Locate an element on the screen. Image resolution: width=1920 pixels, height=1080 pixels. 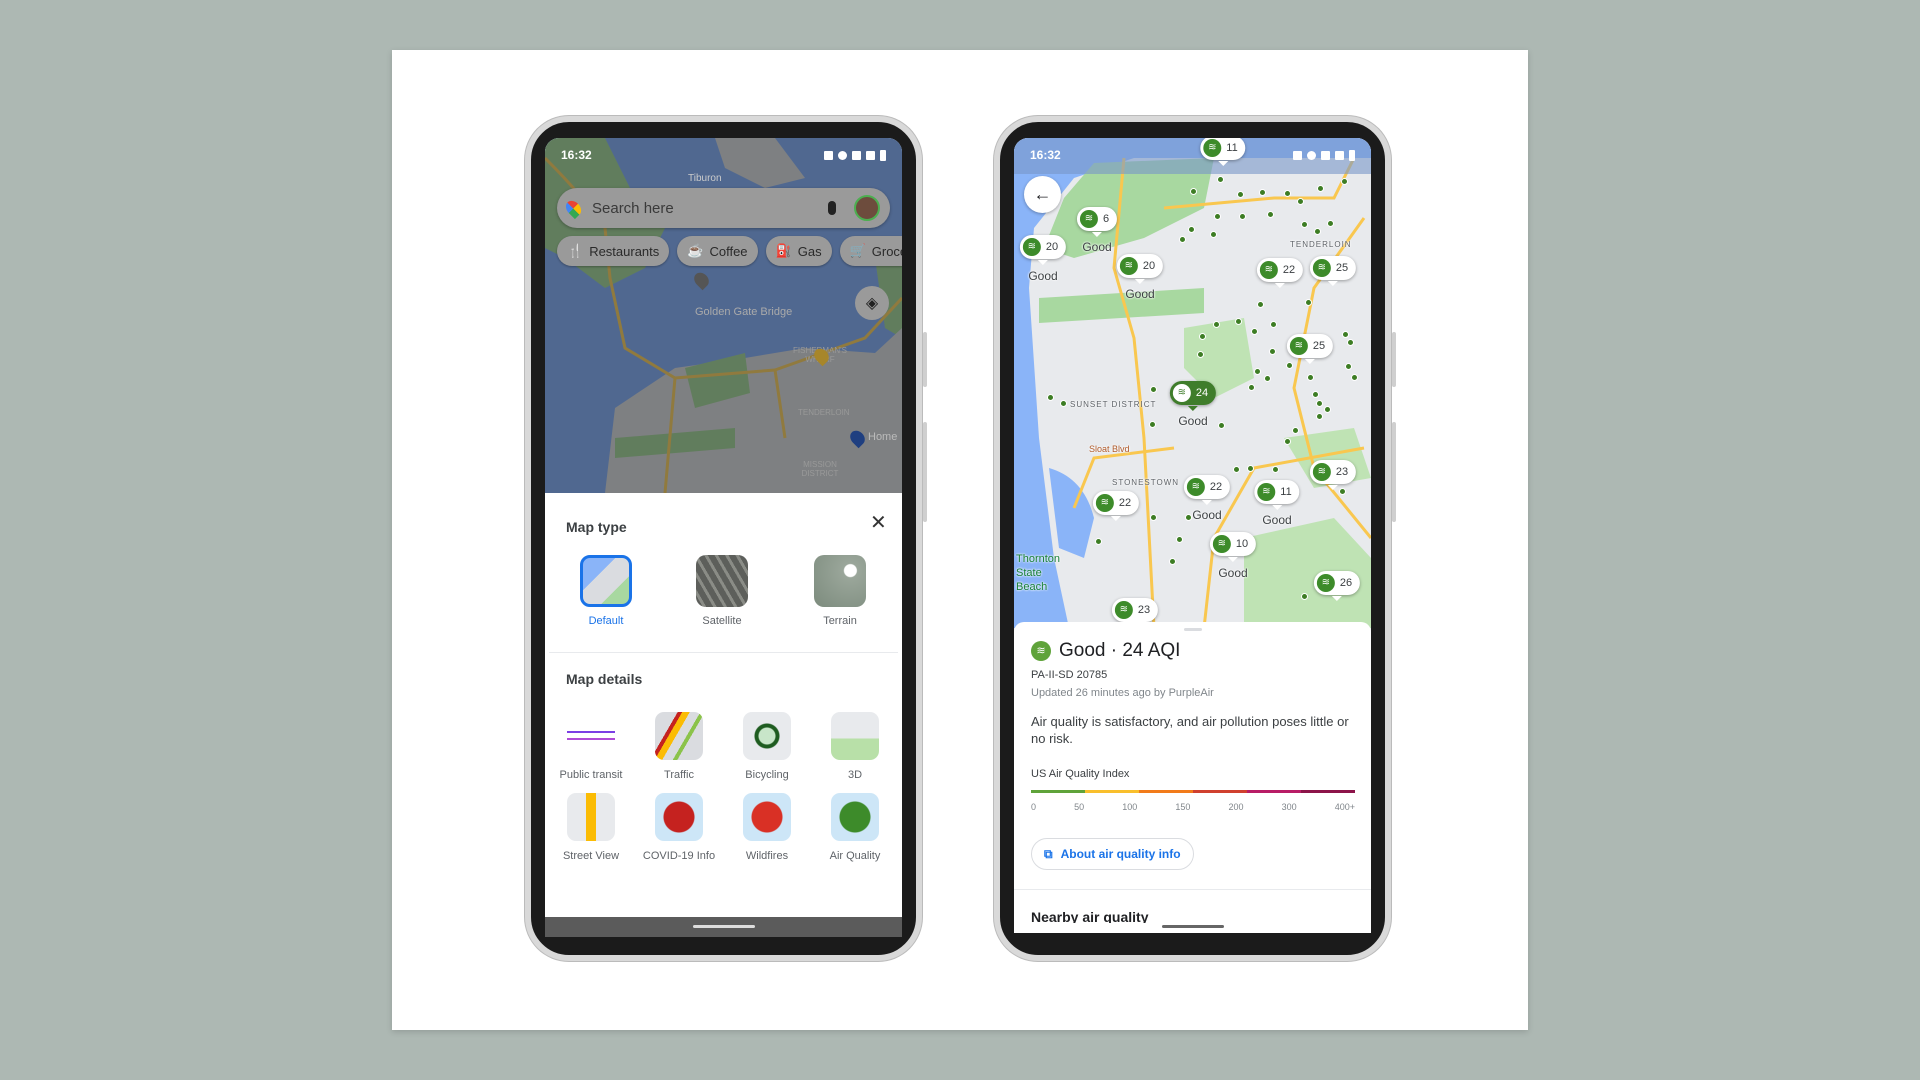
drag-handle is located at coordinates (1192, 629).